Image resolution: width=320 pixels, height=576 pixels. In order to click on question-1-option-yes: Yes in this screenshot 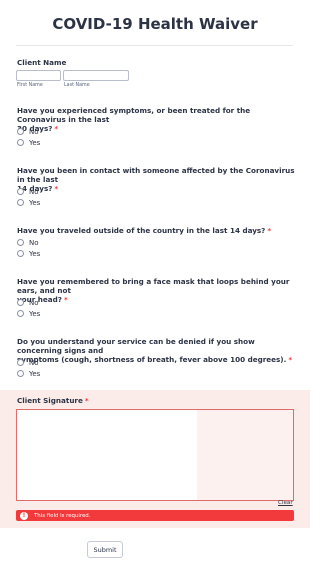, I will do `click(28, 142)`.